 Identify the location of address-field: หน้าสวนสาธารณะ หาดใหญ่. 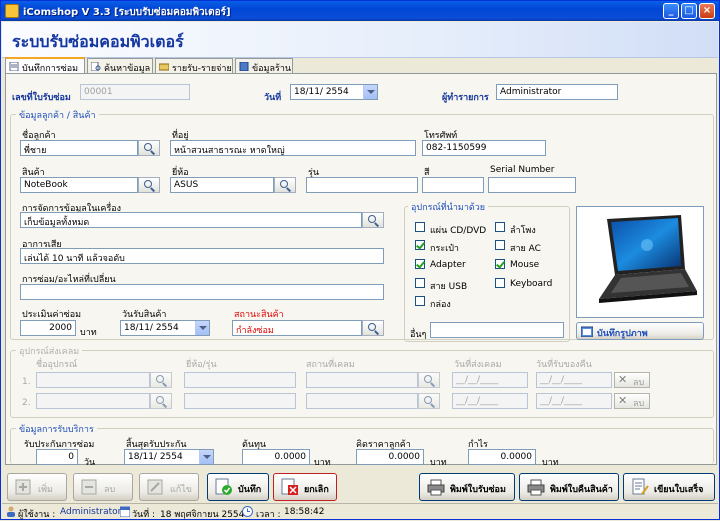
(293, 148).